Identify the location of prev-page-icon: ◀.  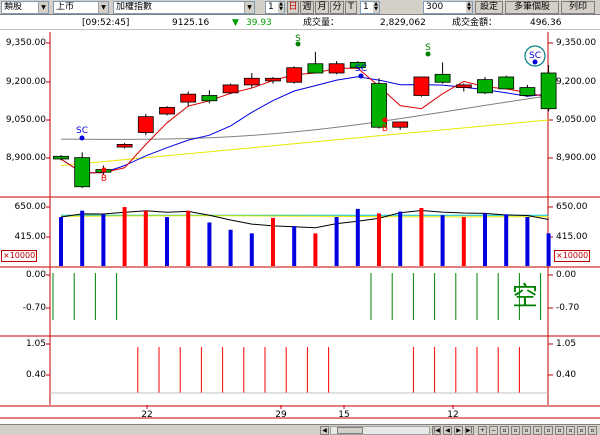
(447, 430).